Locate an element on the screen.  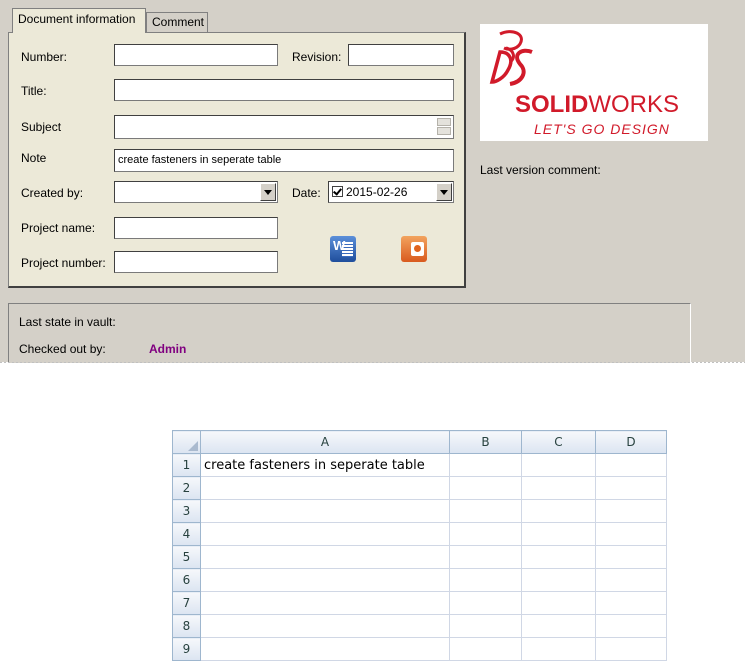
solidworks-logo: SOLIDWORKS LET'S GO DESIGN is located at coordinates (594, 82).